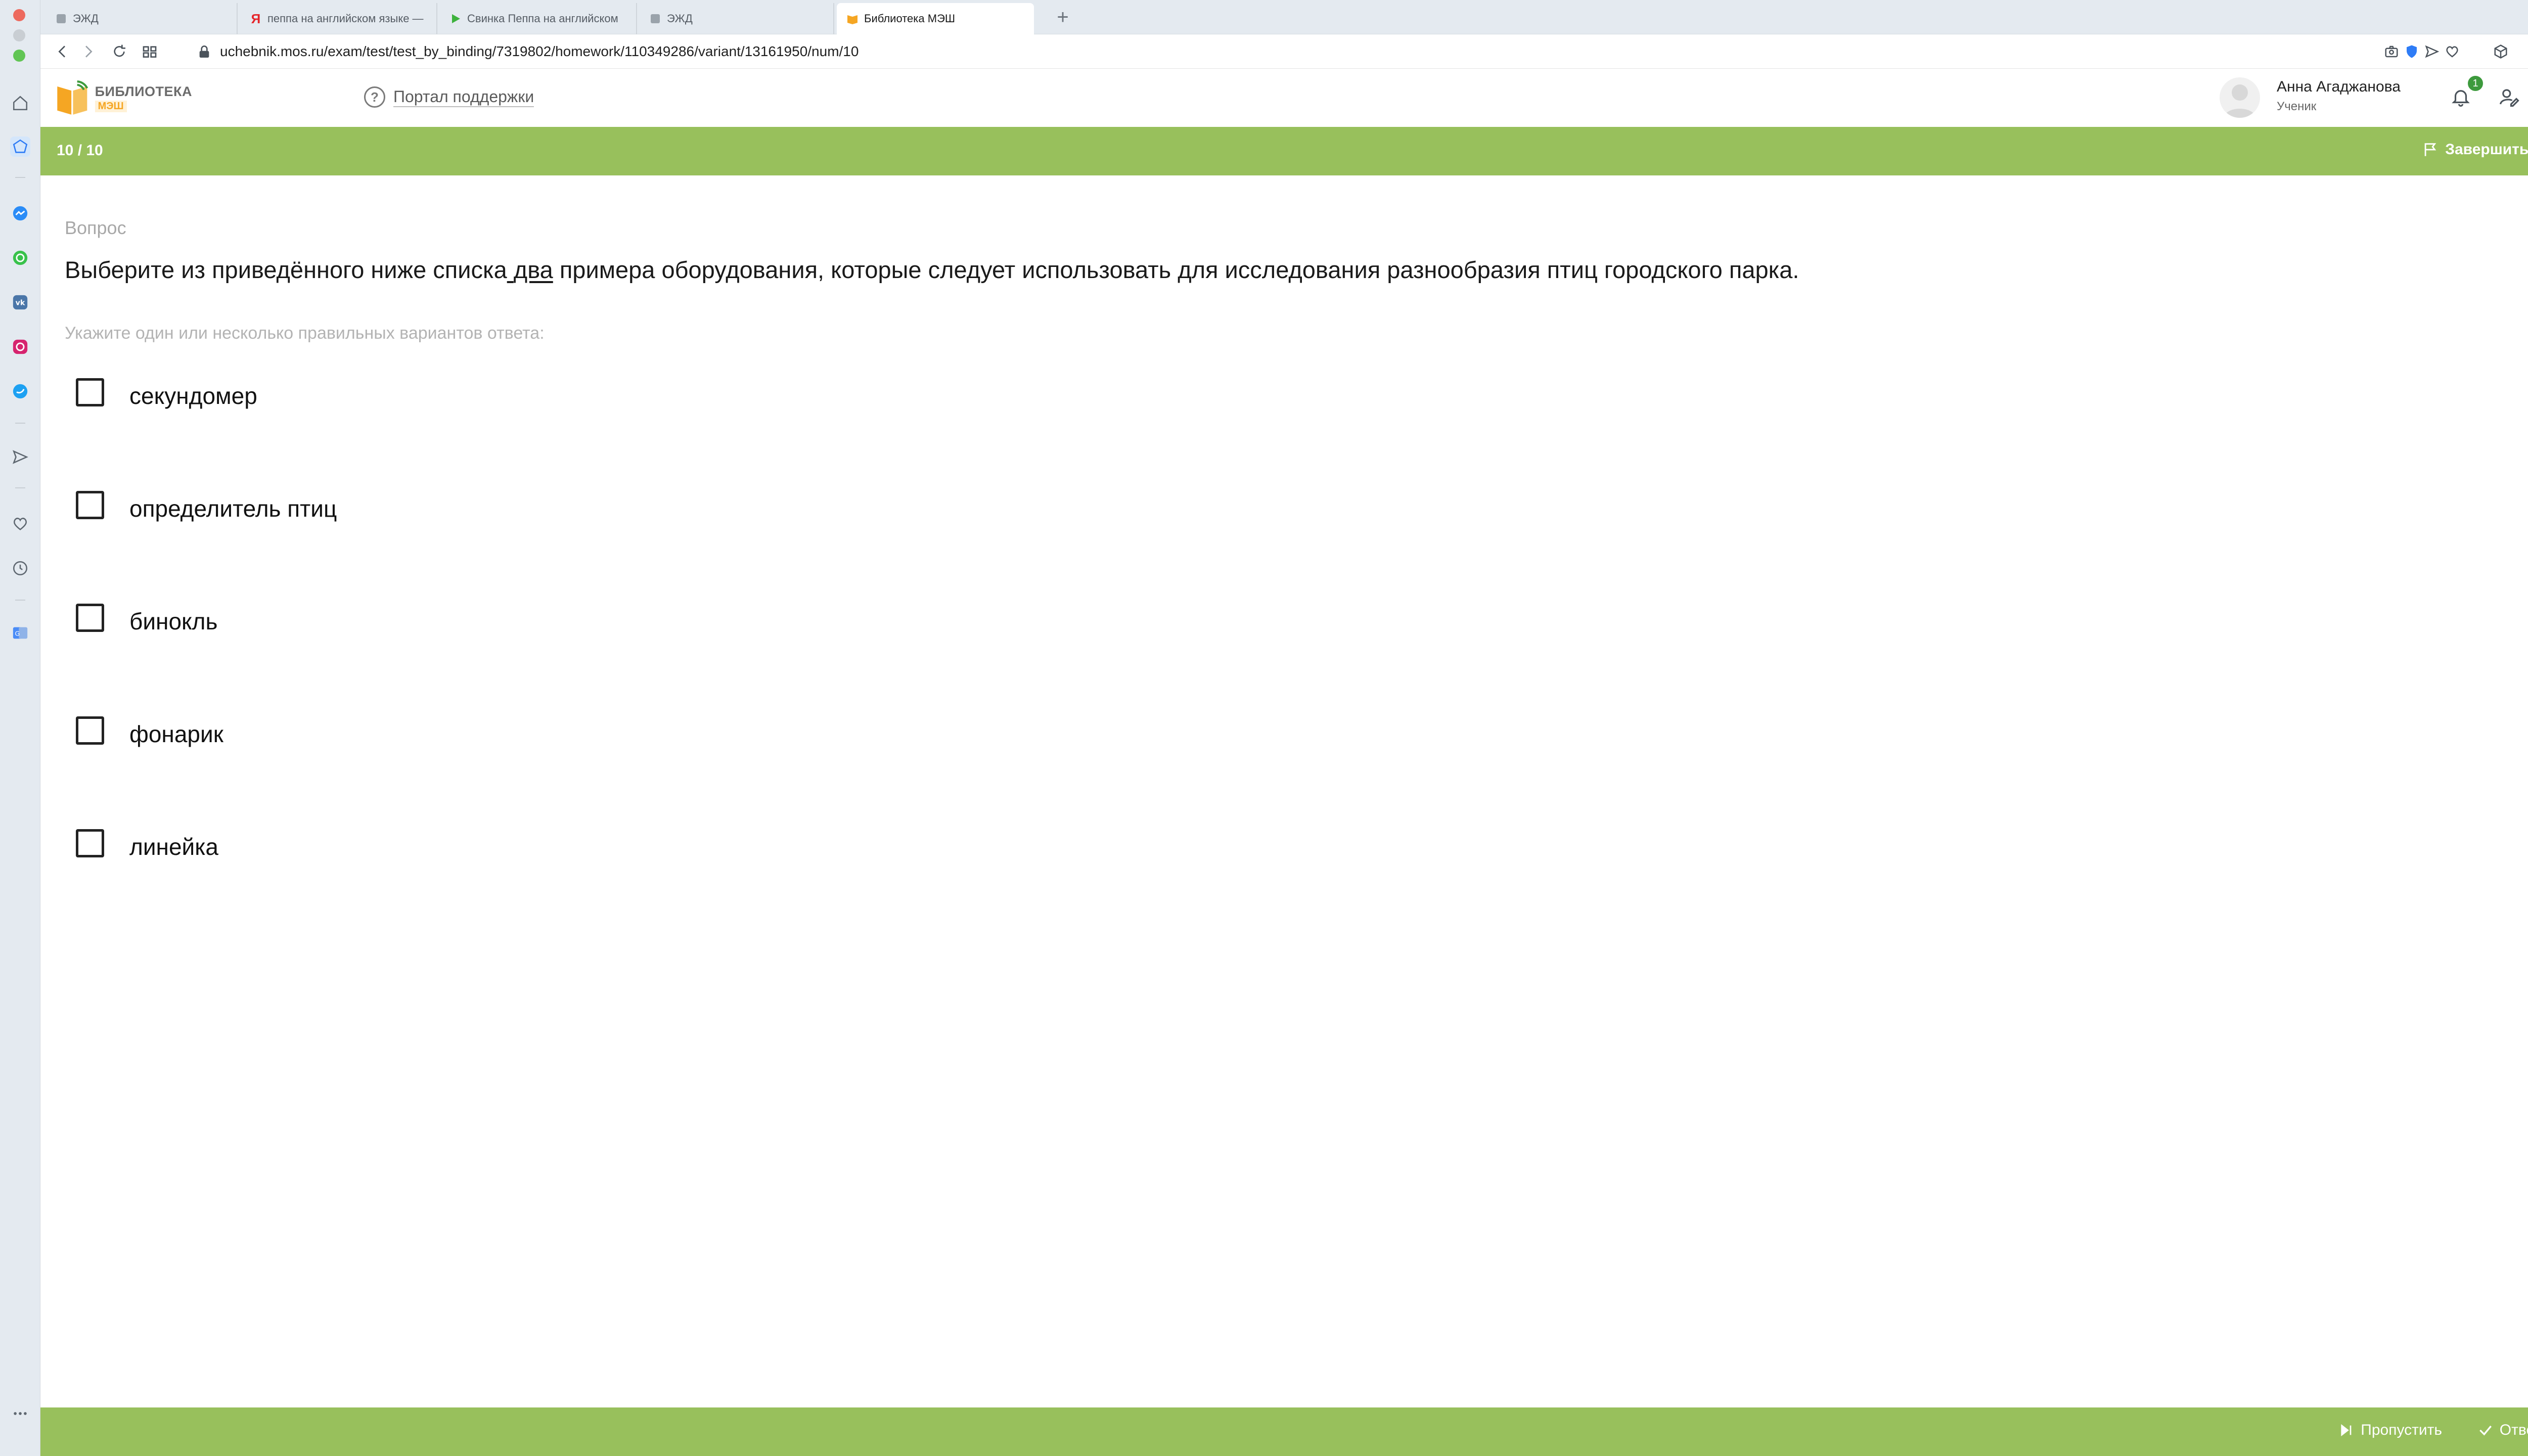  What do you see at coordinates (2514, 1430) in the screenshot?
I see `answer-label: Ответить` at bounding box center [2514, 1430].